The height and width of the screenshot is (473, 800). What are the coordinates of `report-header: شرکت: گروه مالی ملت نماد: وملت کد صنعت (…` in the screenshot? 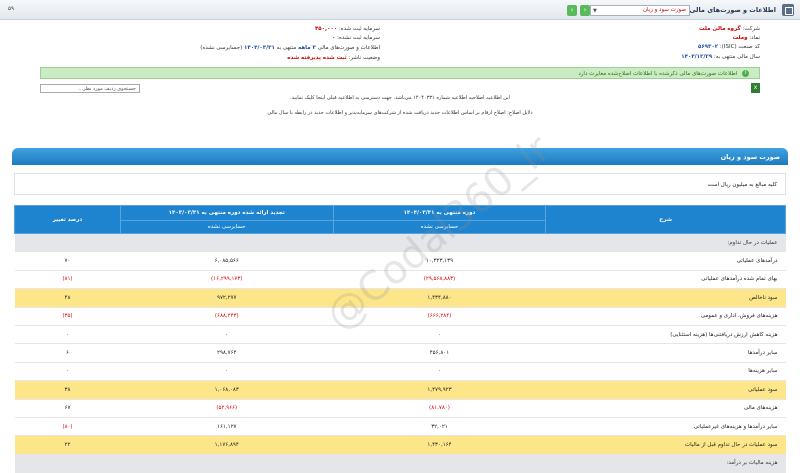 It's located at (400, 46).